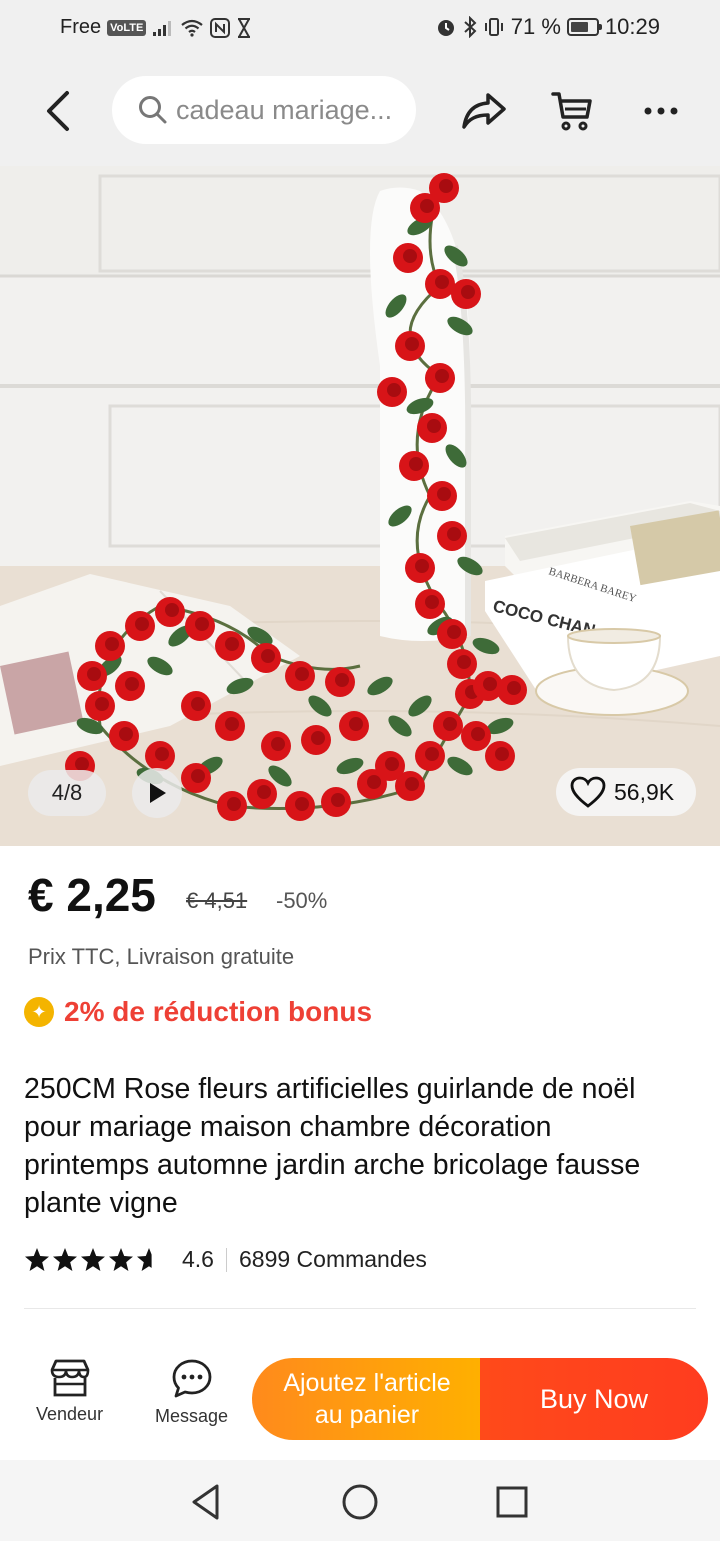 Image resolution: width=720 pixels, height=1541 pixels. I want to click on back-button, so click(58, 111).